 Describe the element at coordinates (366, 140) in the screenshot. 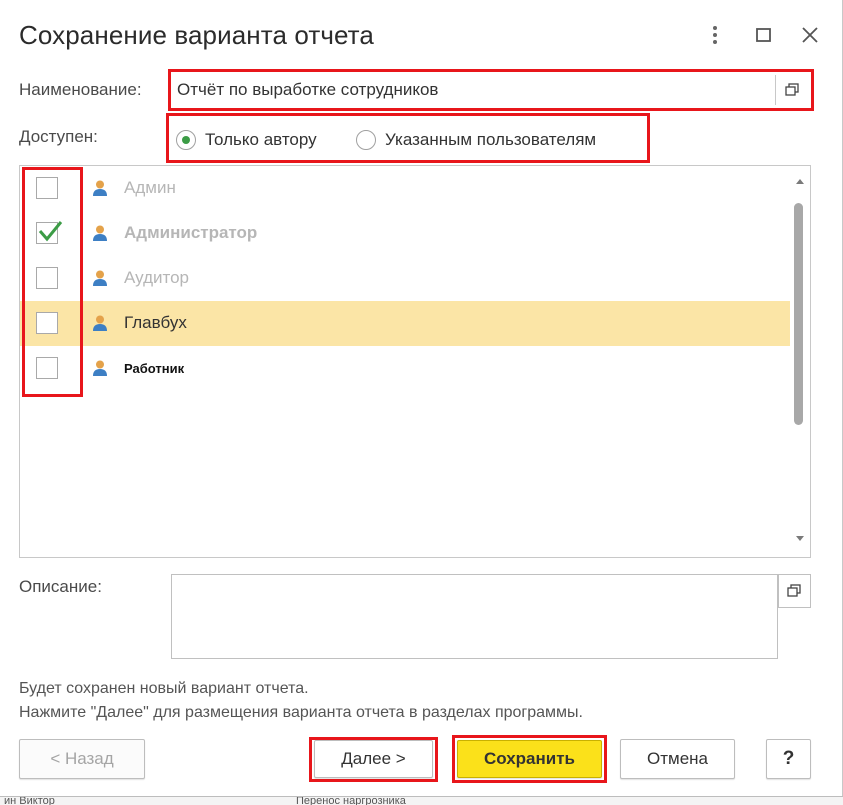

I see `radio-specified-users-circle` at that location.